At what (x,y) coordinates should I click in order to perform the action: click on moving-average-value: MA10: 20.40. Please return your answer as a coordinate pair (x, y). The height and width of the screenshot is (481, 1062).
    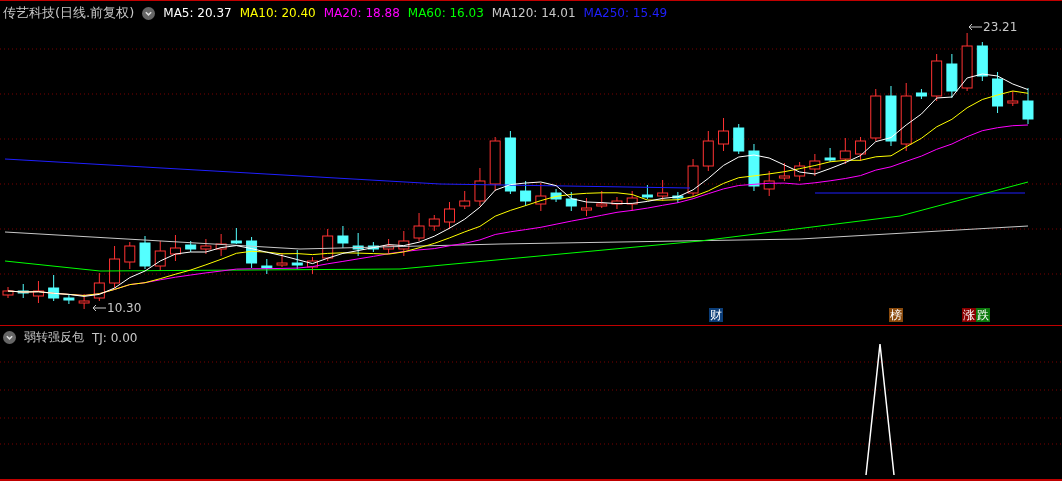
    Looking at the image, I should click on (277, 13).